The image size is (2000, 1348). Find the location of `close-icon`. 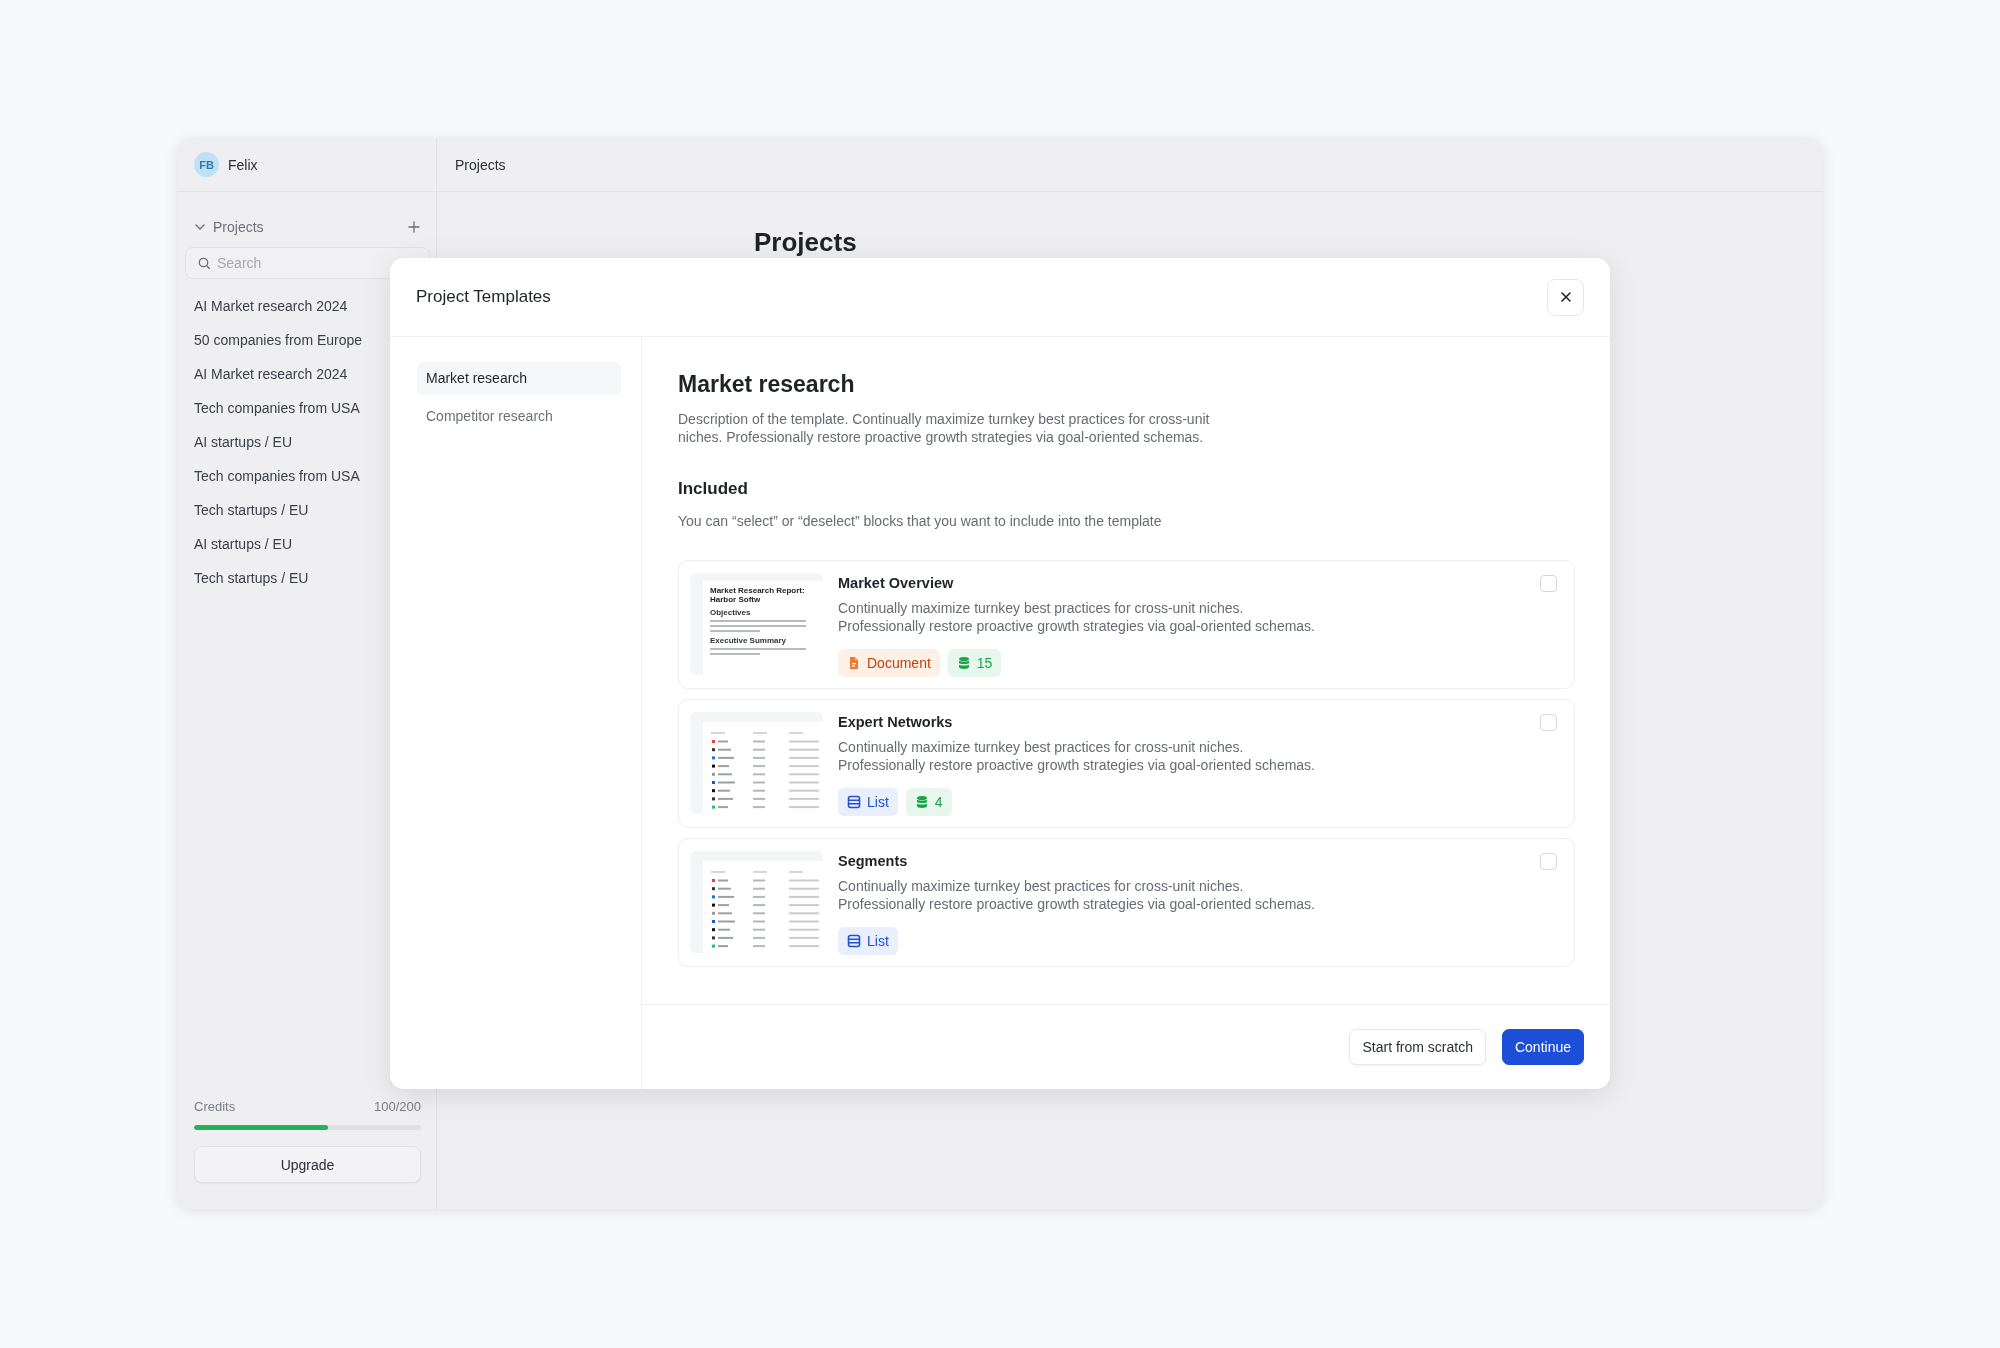

close-icon is located at coordinates (1565, 297).